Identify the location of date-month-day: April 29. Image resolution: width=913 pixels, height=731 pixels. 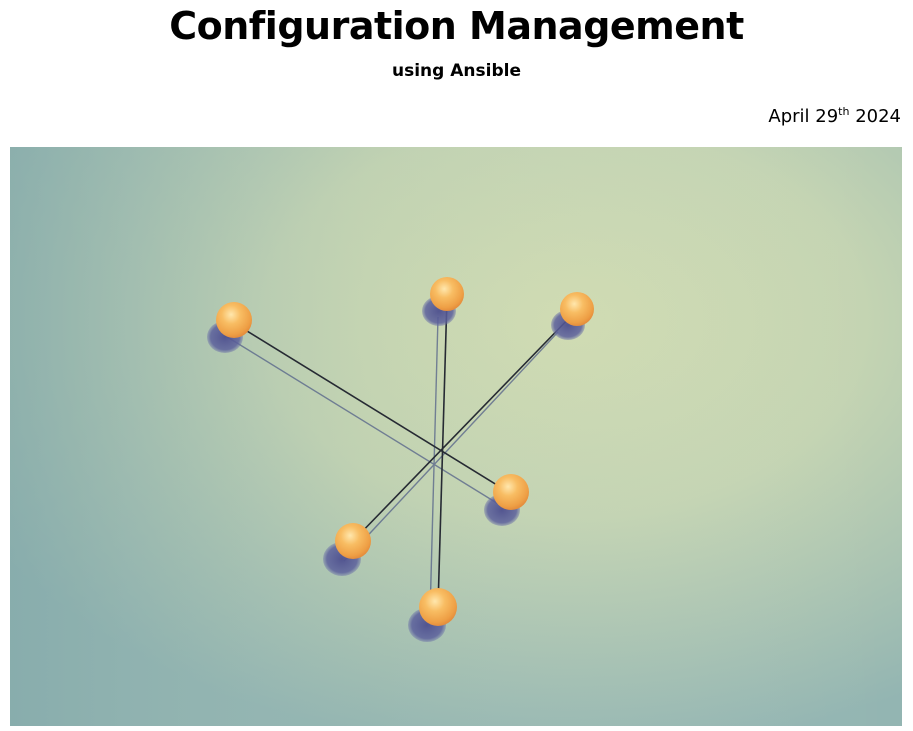
(803, 116).